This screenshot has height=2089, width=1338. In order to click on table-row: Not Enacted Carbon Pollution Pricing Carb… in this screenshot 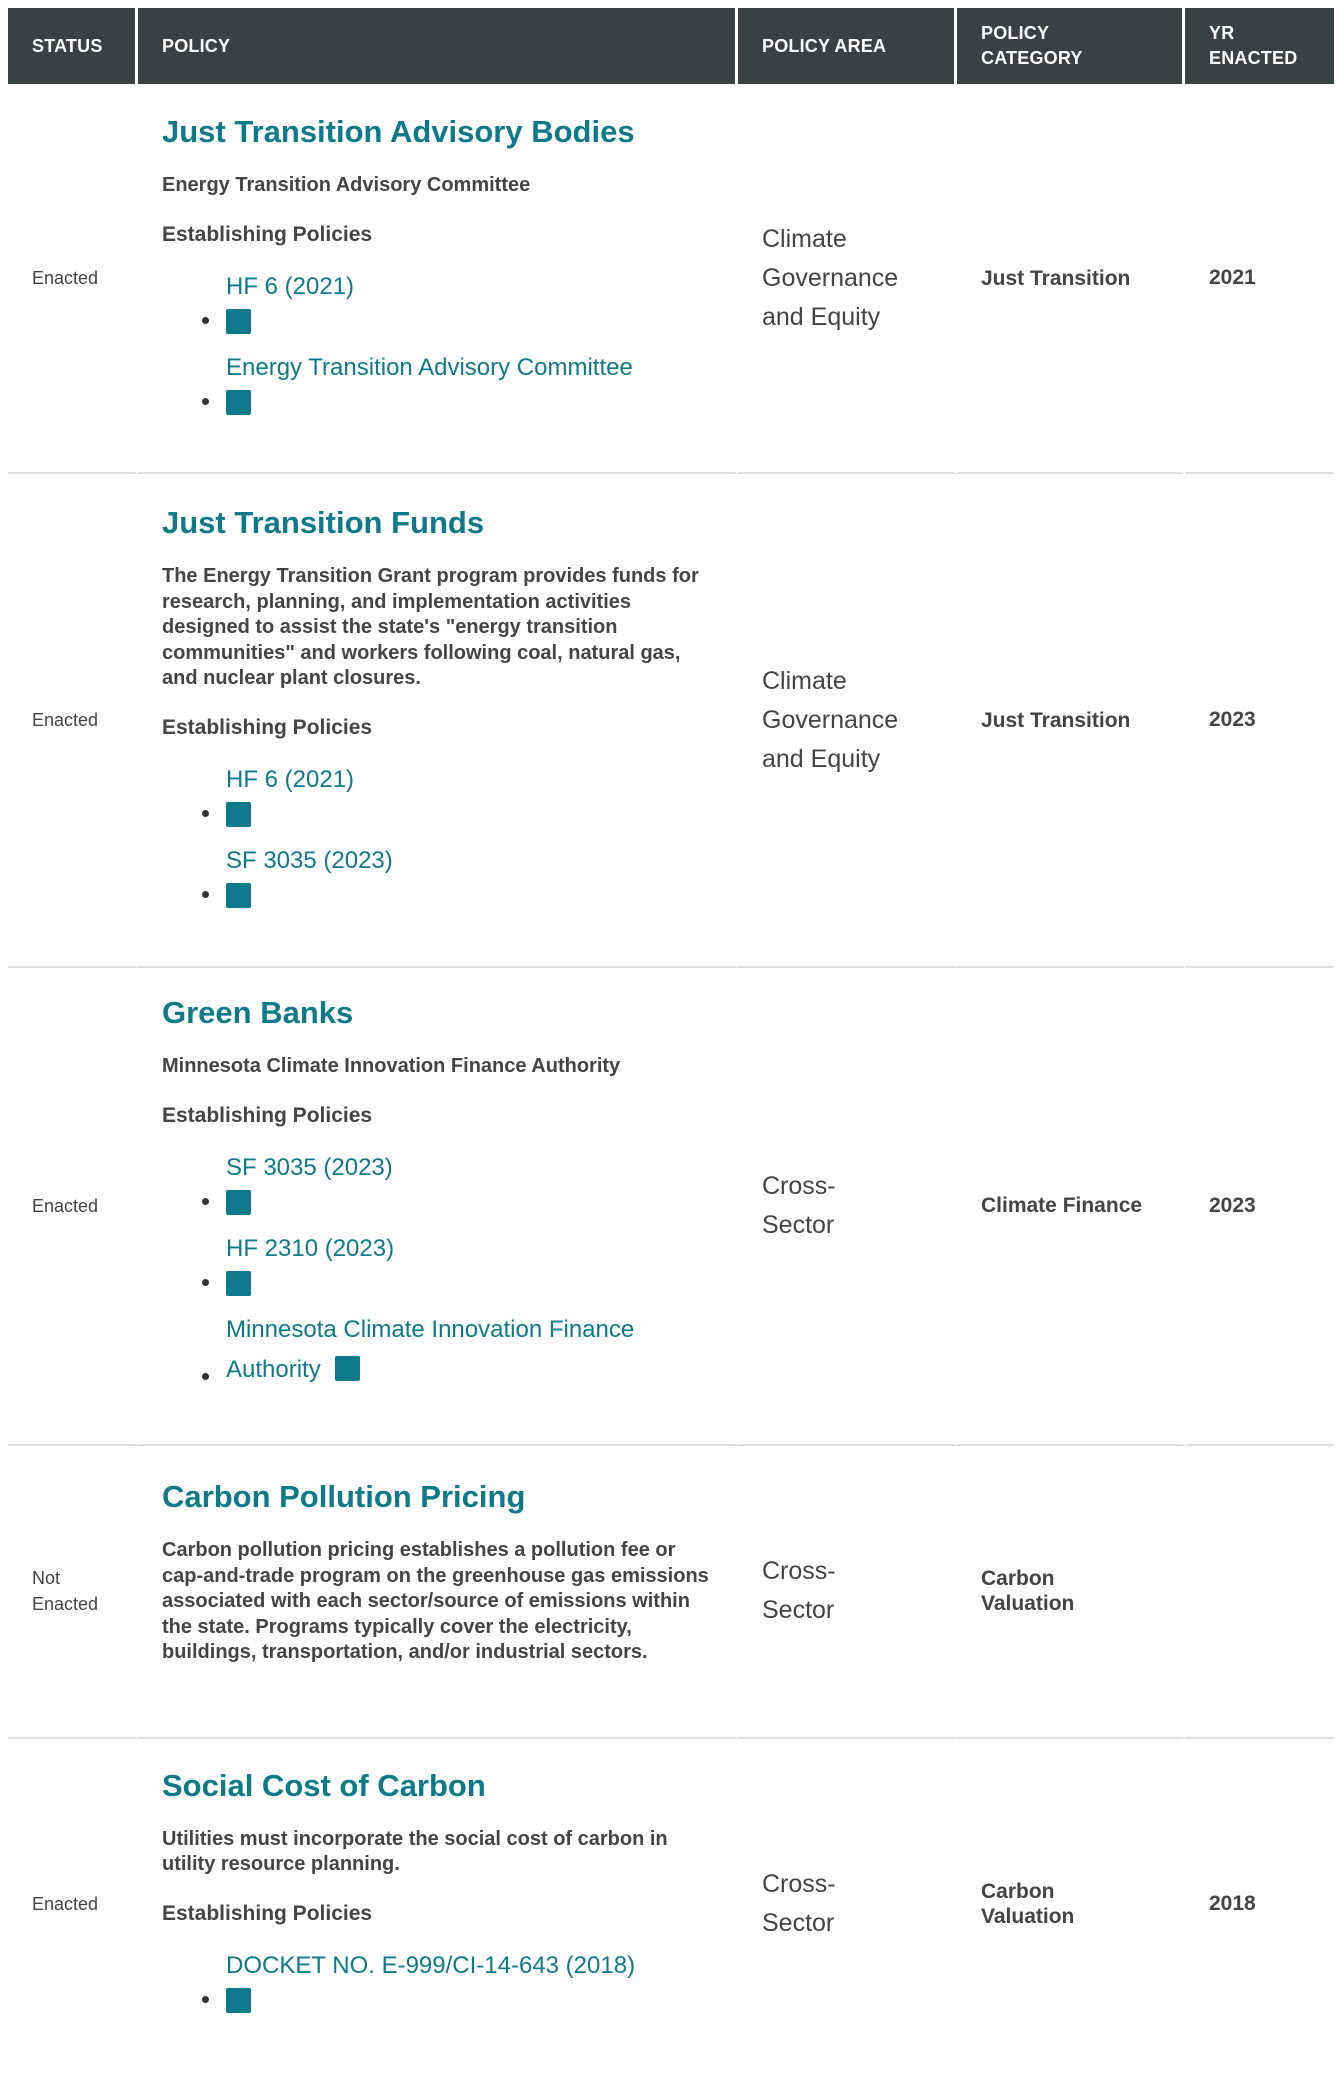, I will do `click(671, 1592)`.